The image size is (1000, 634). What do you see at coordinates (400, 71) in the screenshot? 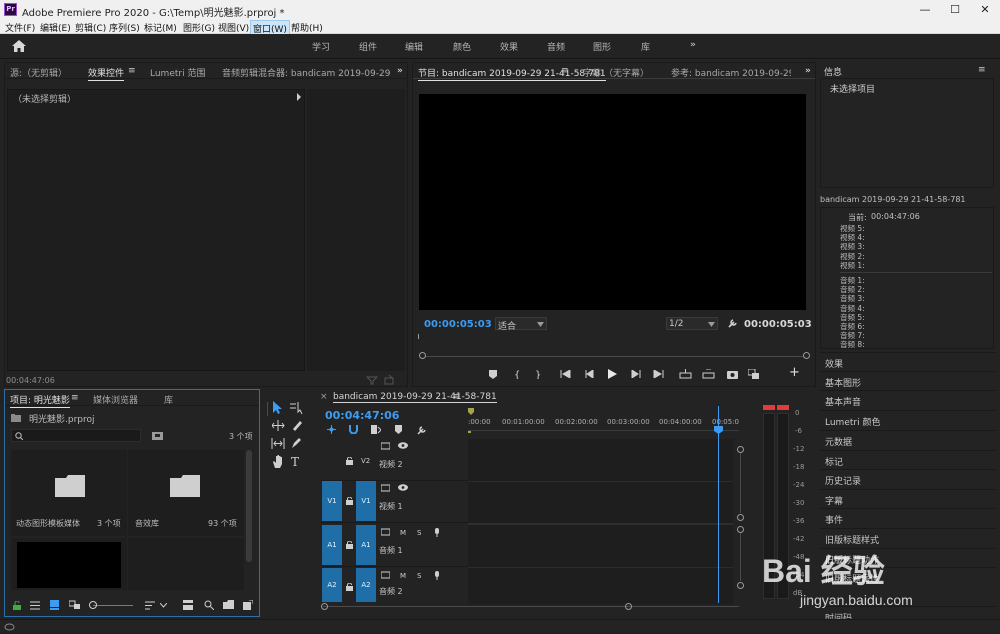
I see `panel-more-button: »` at bounding box center [400, 71].